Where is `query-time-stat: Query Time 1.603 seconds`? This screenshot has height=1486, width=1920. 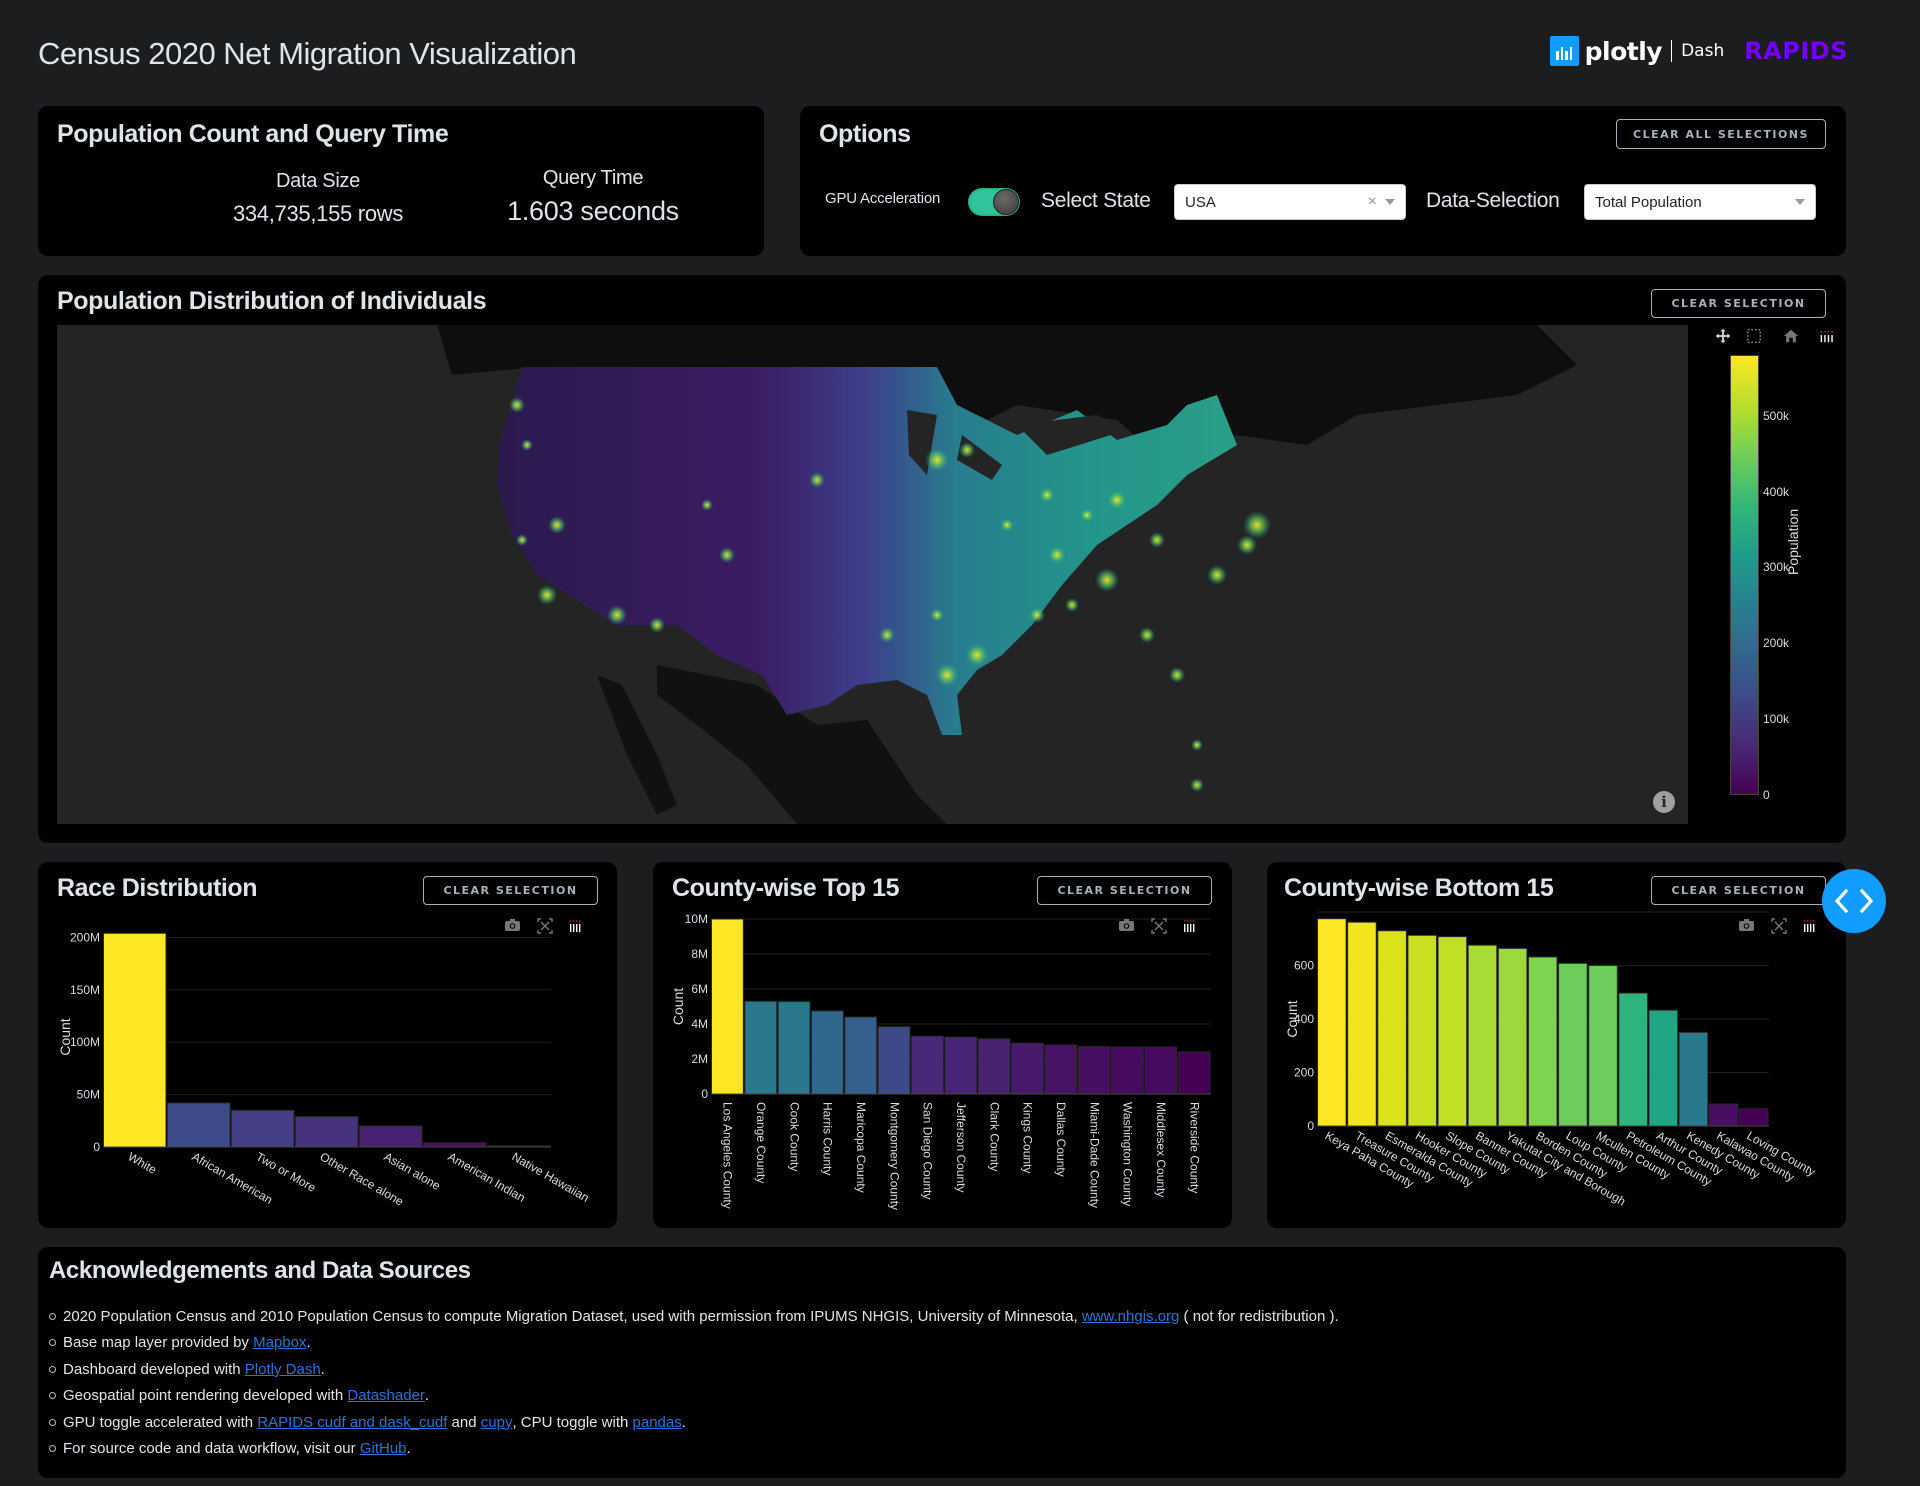
query-time-stat: Query Time 1.603 seconds is located at coordinates (593, 197).